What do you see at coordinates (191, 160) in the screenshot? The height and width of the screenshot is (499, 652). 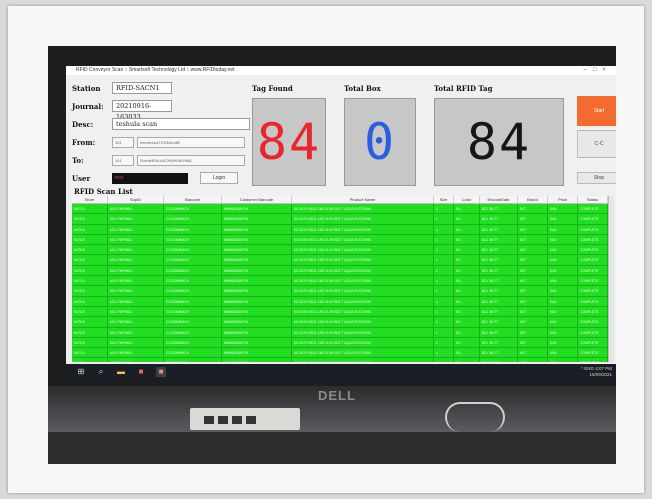 I see `to-location-select: SmrdbEMLAKOKMKNKHMA` at bounding box center [191, 160].